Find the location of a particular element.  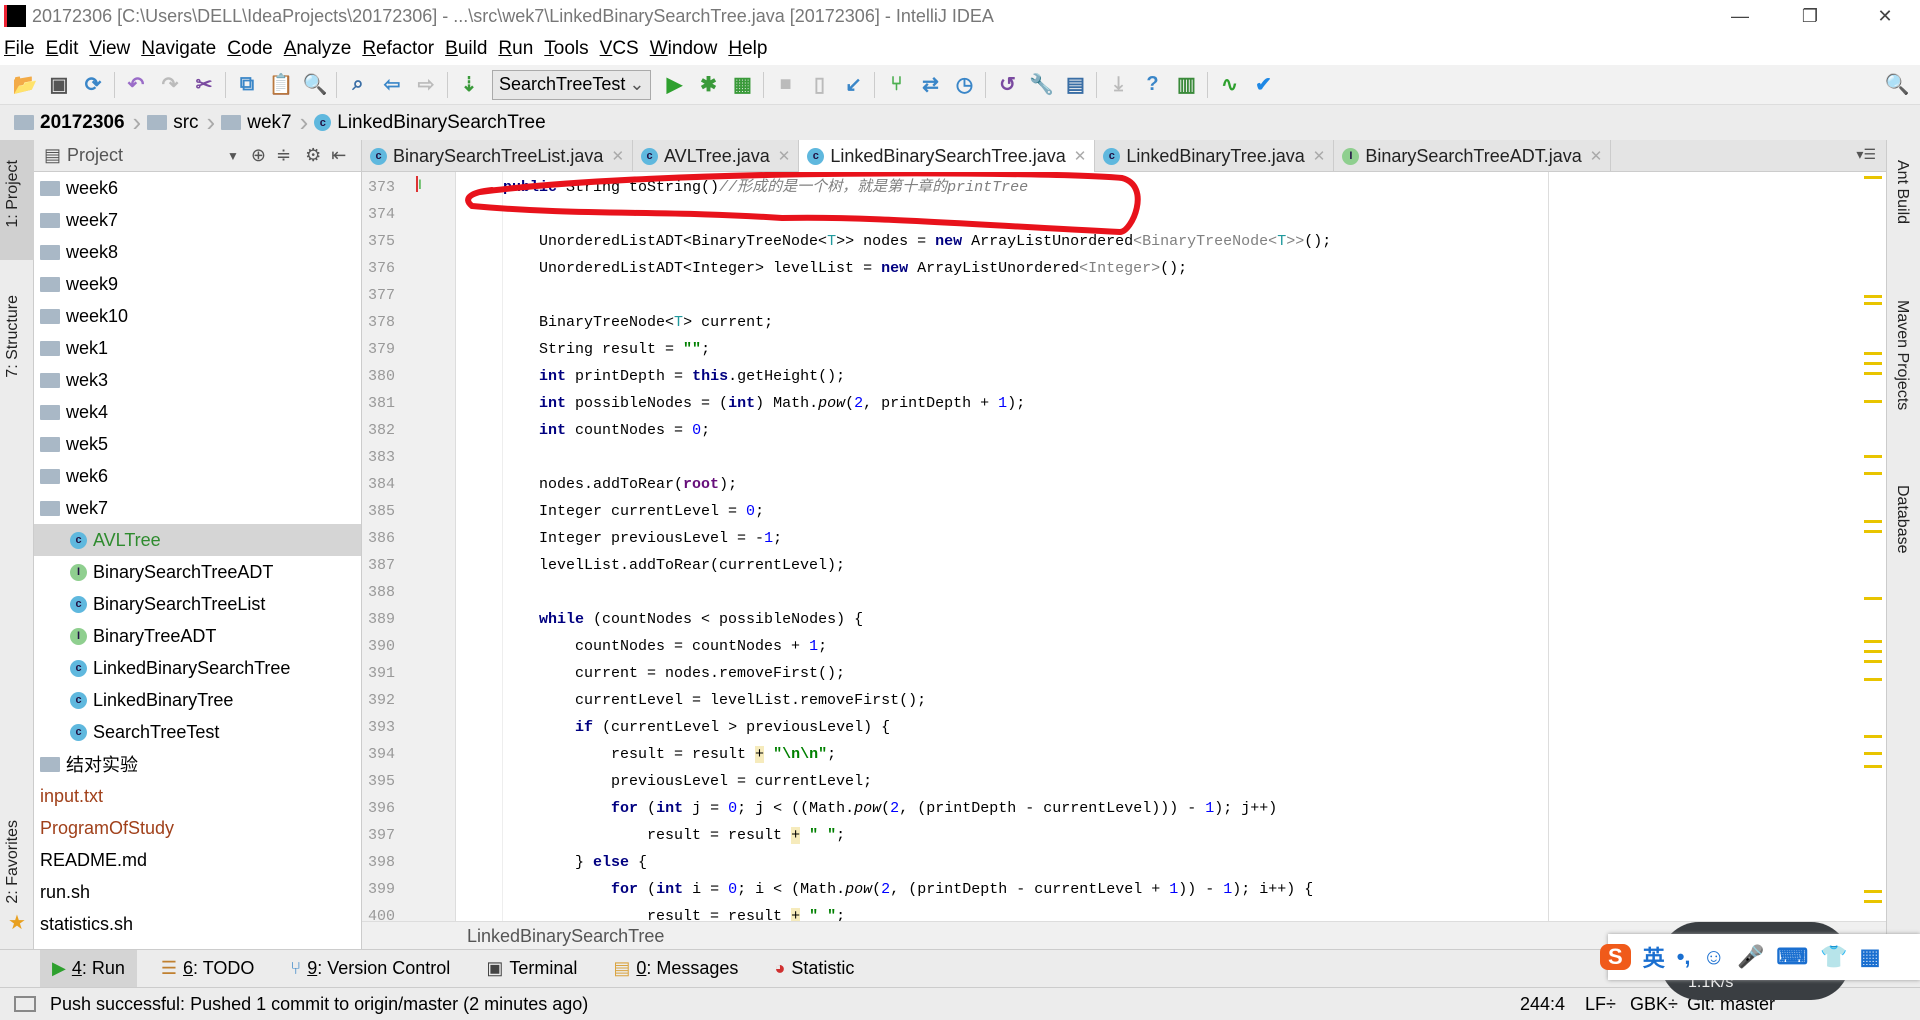

help-icon: ? is located at coordinates (1152, 85).